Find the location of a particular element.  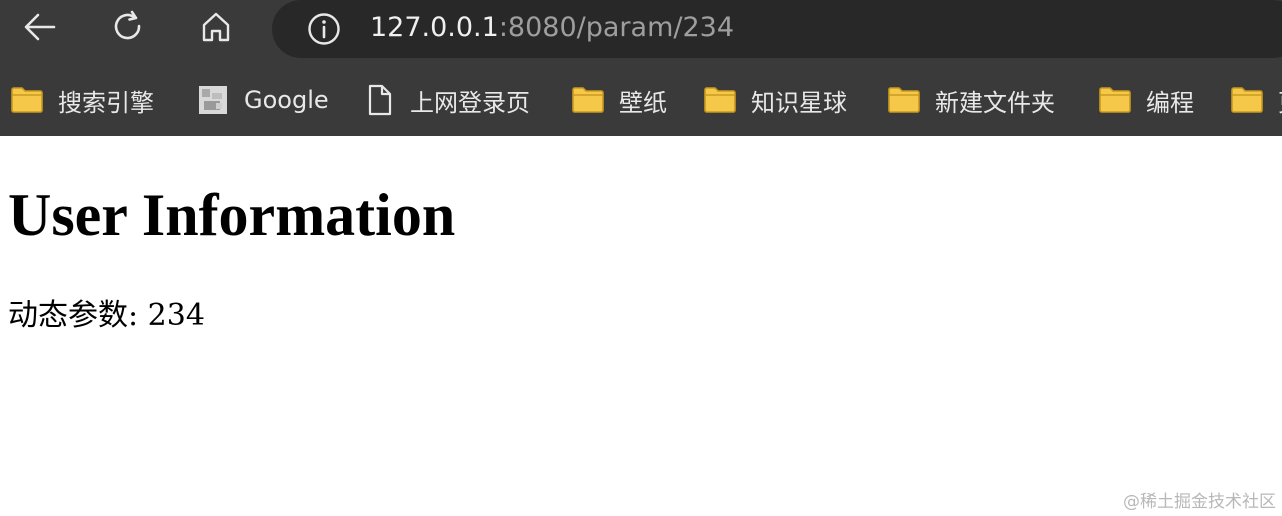

bookmark-login-page: 上网登录页 is located at coordinates (446, 100).